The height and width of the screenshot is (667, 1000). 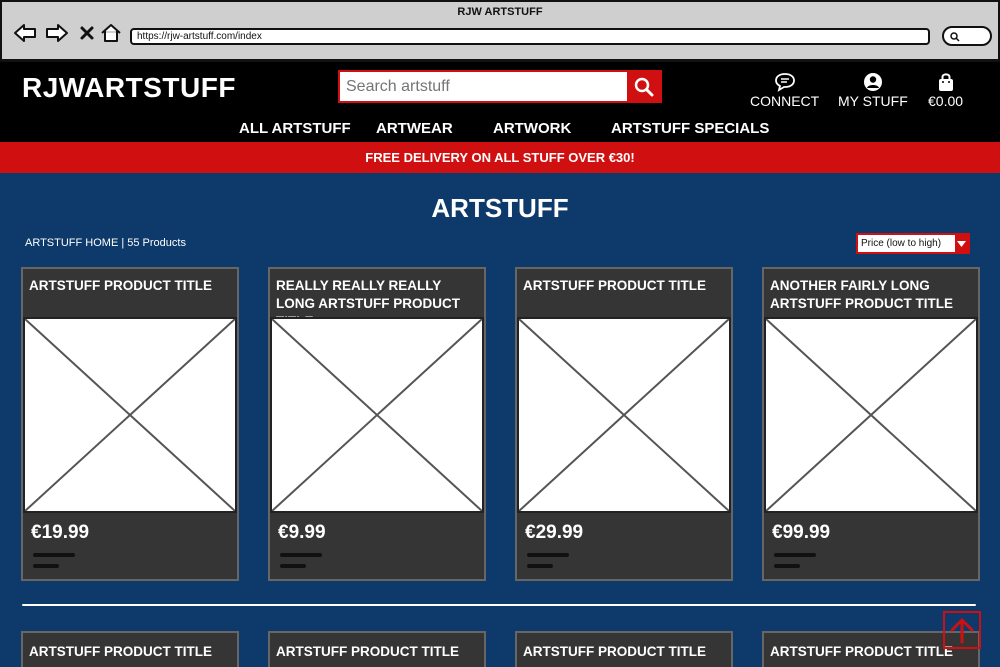 I want to click on product-price: €99.99, so click(x=801, y=532).